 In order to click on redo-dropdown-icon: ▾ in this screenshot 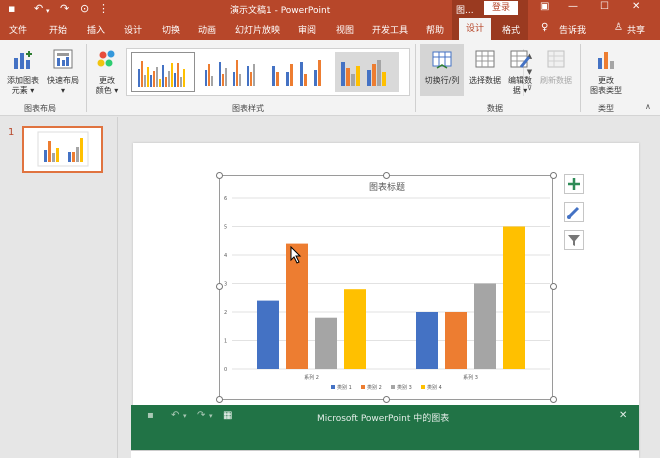, I will do `click(211, 416)`.